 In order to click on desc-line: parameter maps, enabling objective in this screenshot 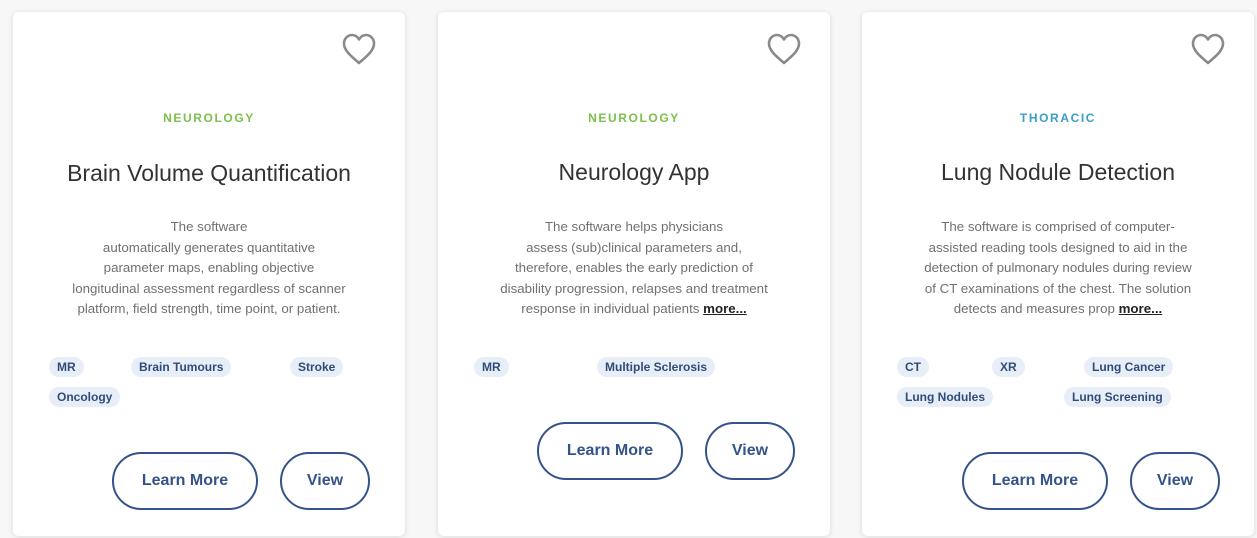, I will do `click(209, 267)`.